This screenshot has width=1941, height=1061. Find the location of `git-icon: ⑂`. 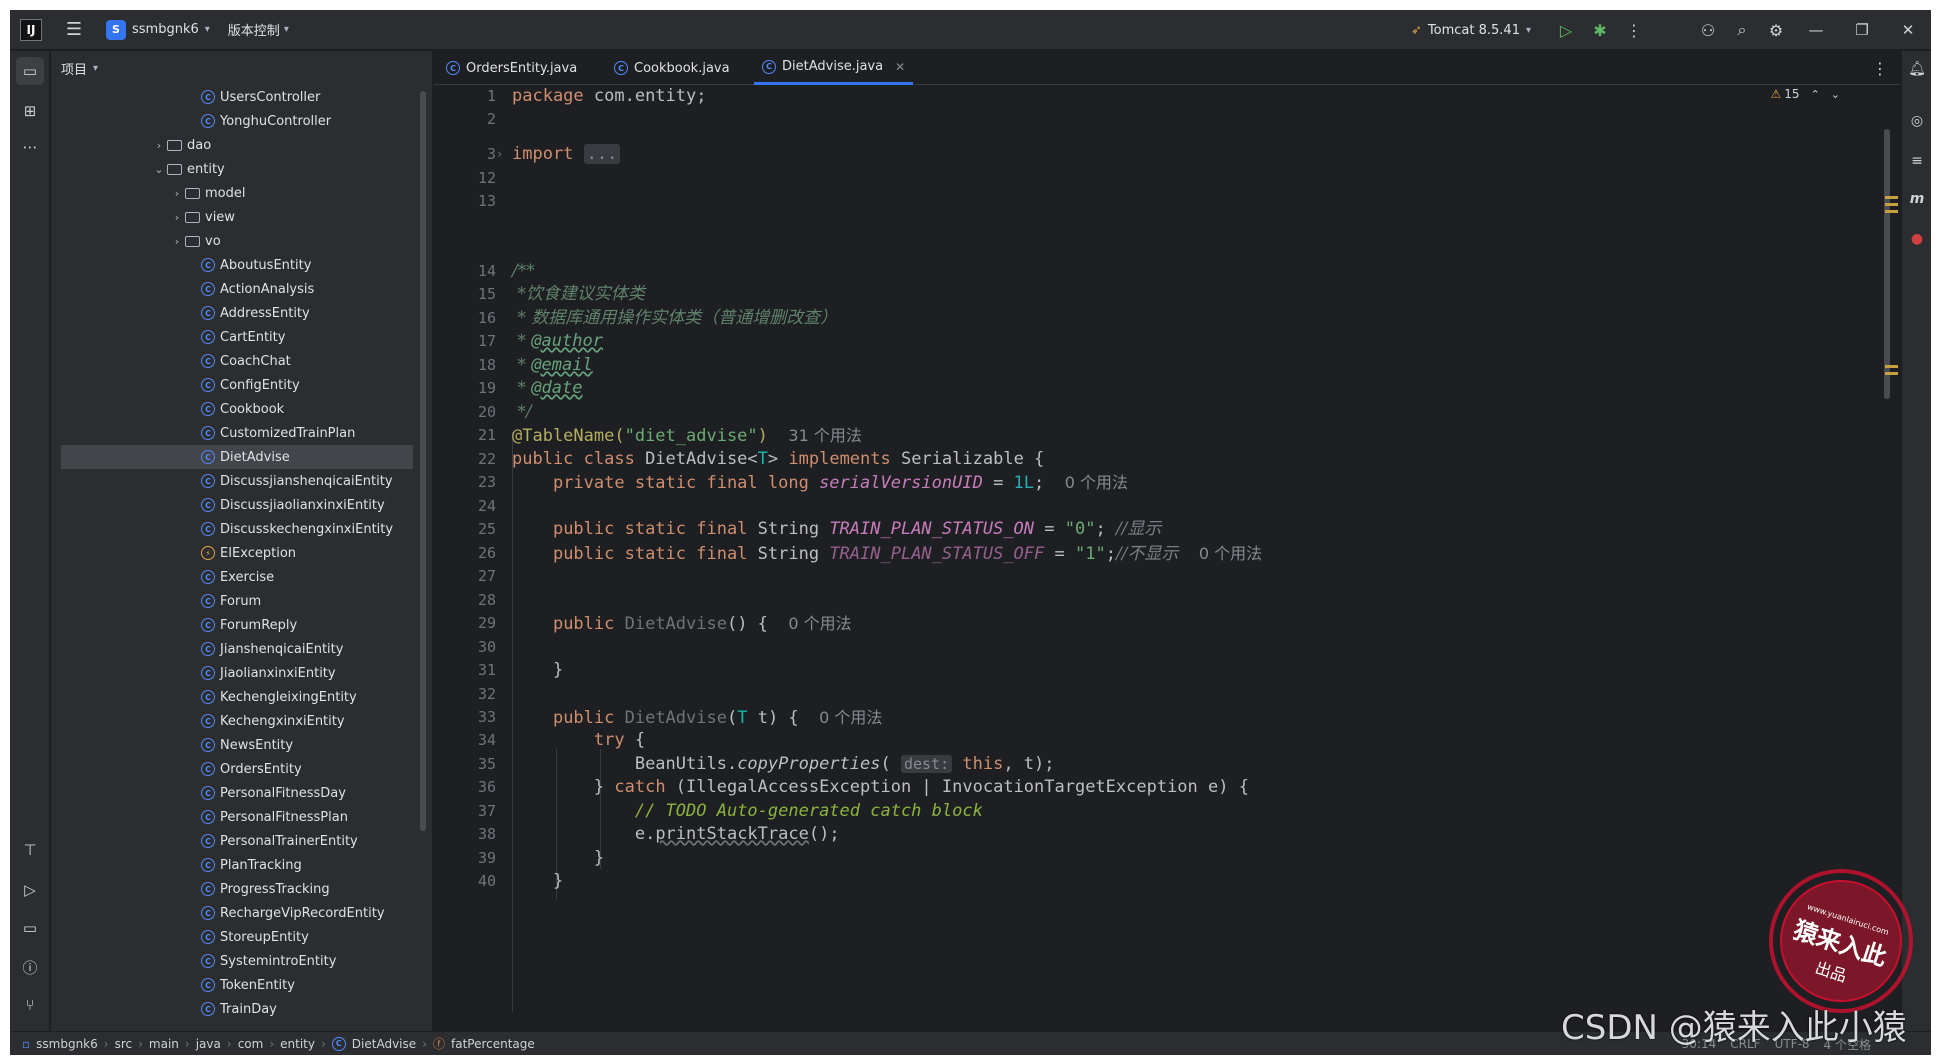

git-icon: ⑂ is located at coordinates (30, 1005).